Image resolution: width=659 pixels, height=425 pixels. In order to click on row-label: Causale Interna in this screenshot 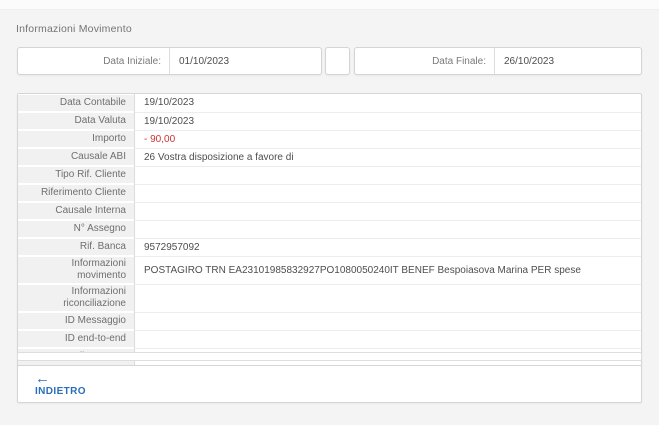, I will do `click(76, 211)`.